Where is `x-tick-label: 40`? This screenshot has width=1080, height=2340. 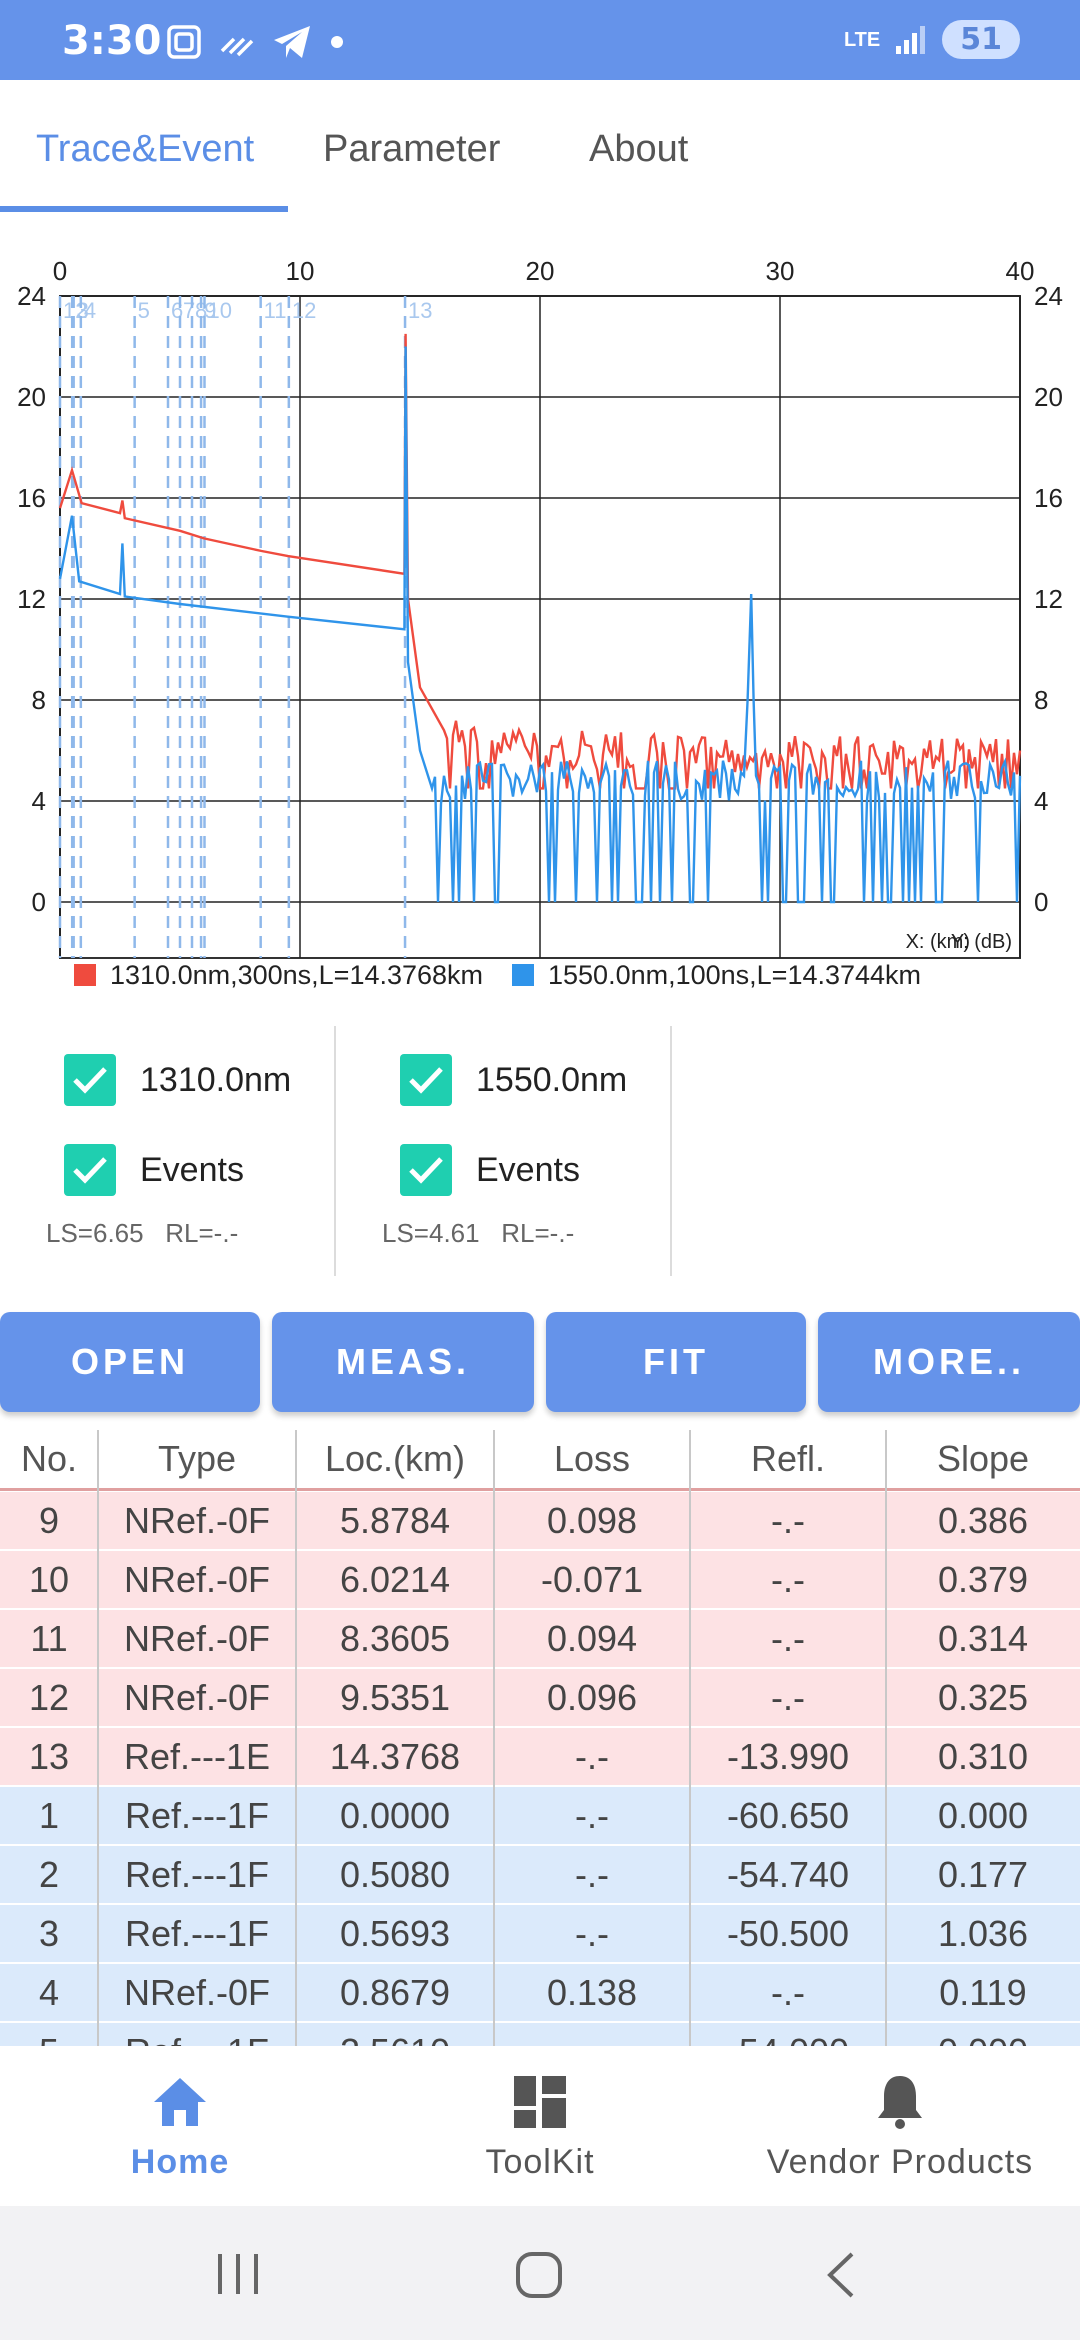
x-tick-label: 40 is located at coordinates (1020, 271).